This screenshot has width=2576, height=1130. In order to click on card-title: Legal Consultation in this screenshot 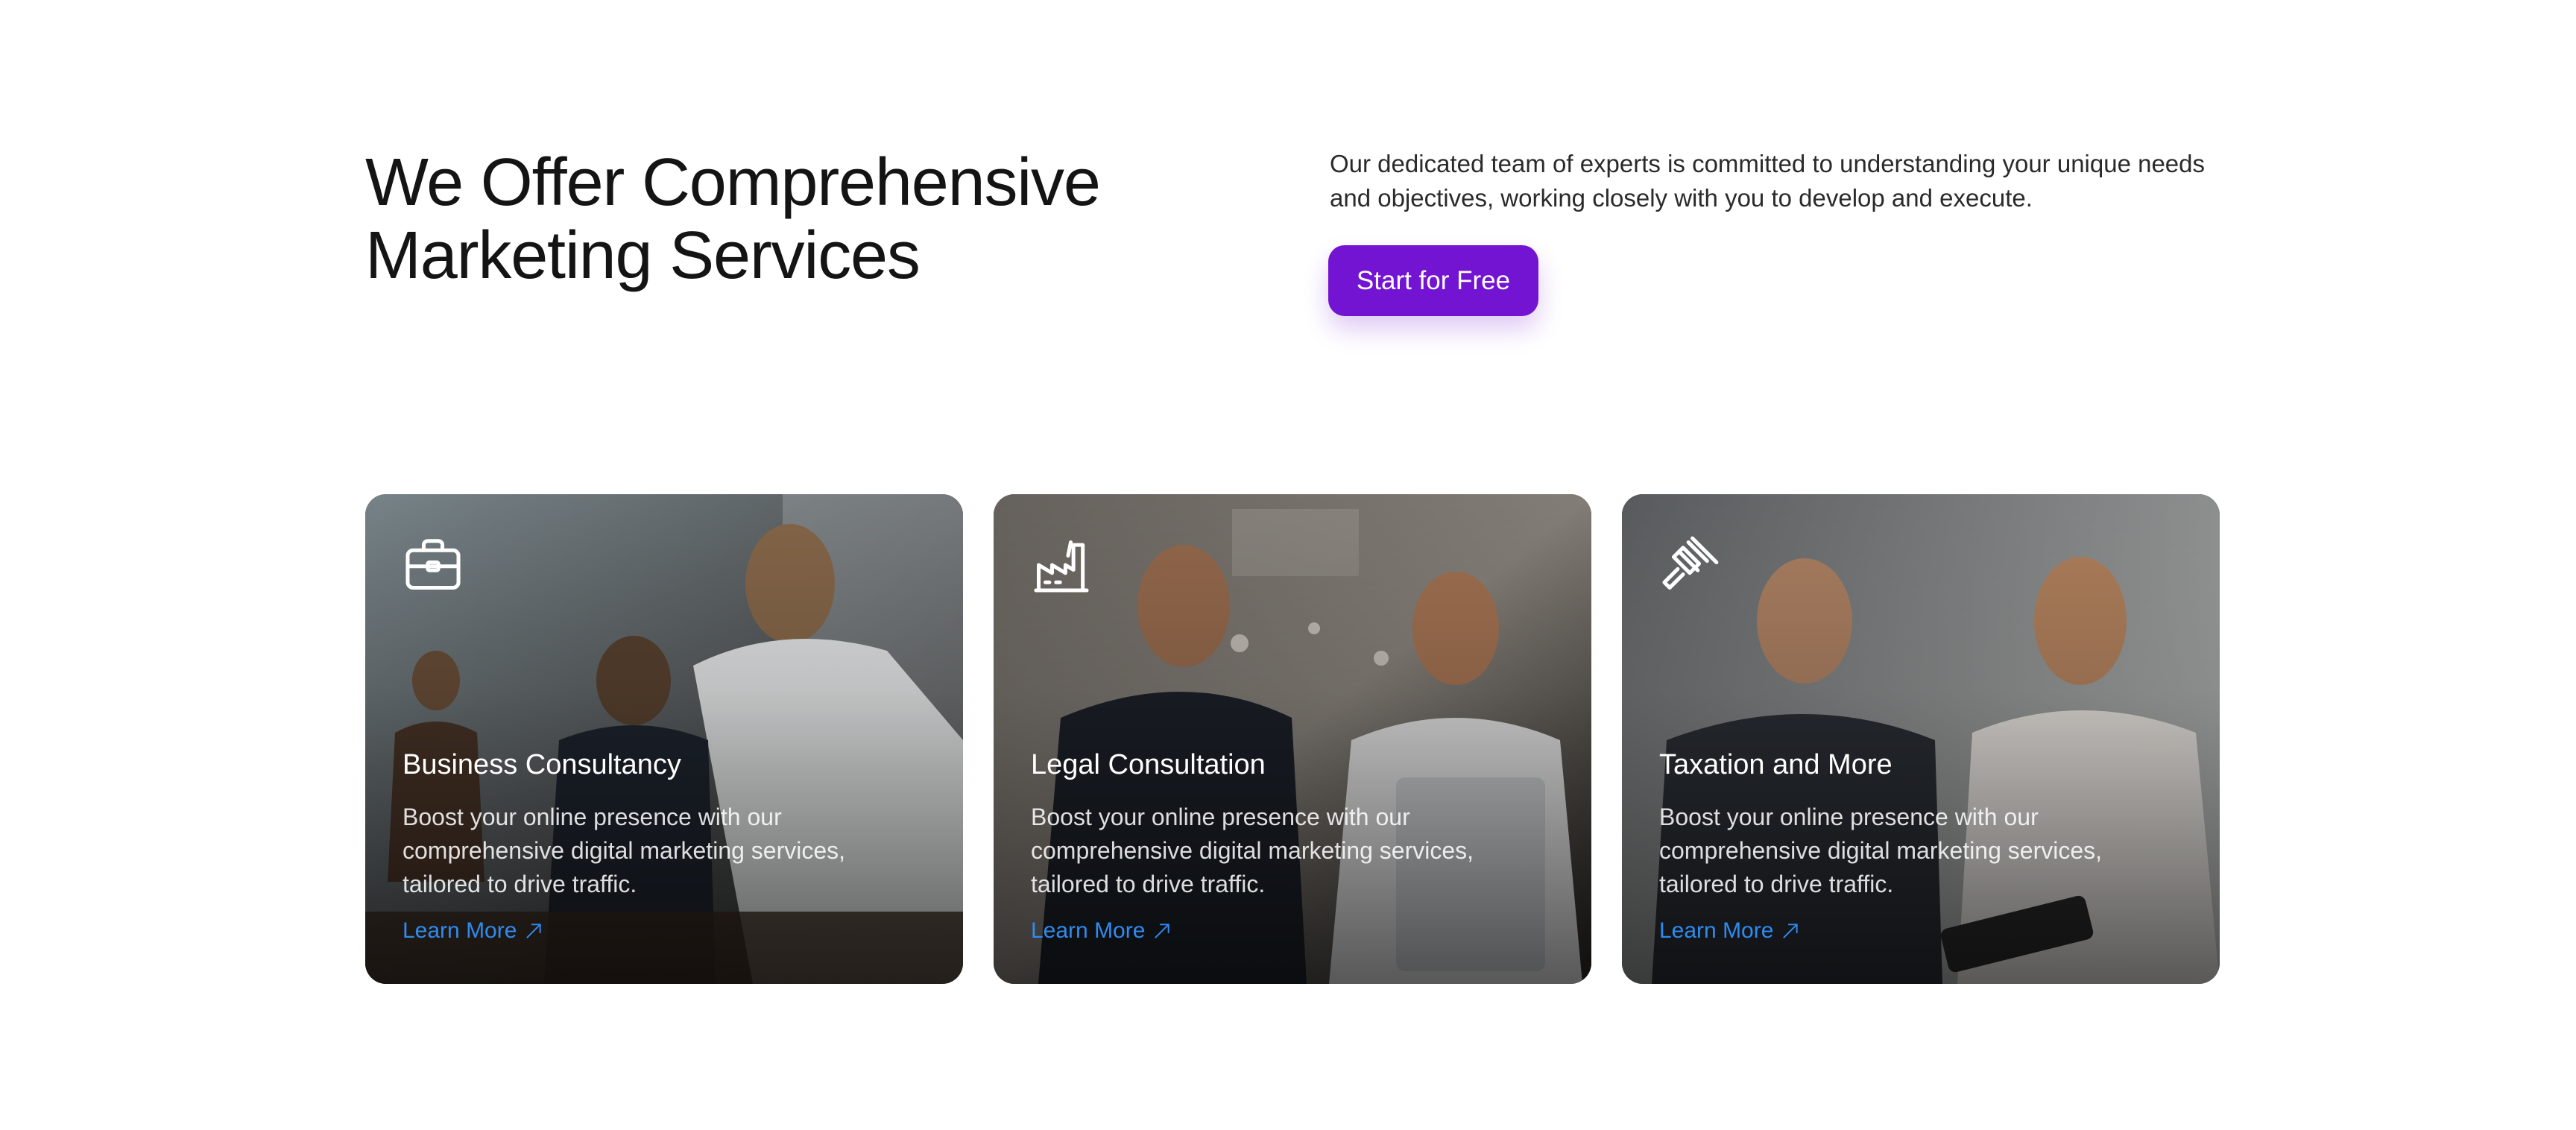, I will do `click(1148, 764)`.